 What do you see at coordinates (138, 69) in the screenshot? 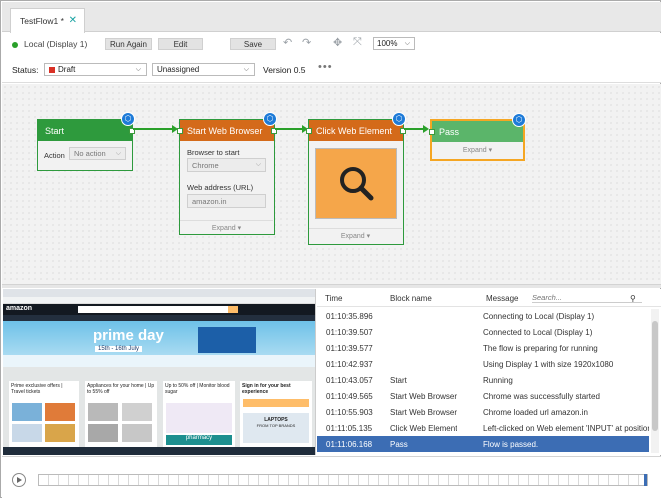
I see `chevron-down-icon: ⌵` at bounding box center [138, 69].